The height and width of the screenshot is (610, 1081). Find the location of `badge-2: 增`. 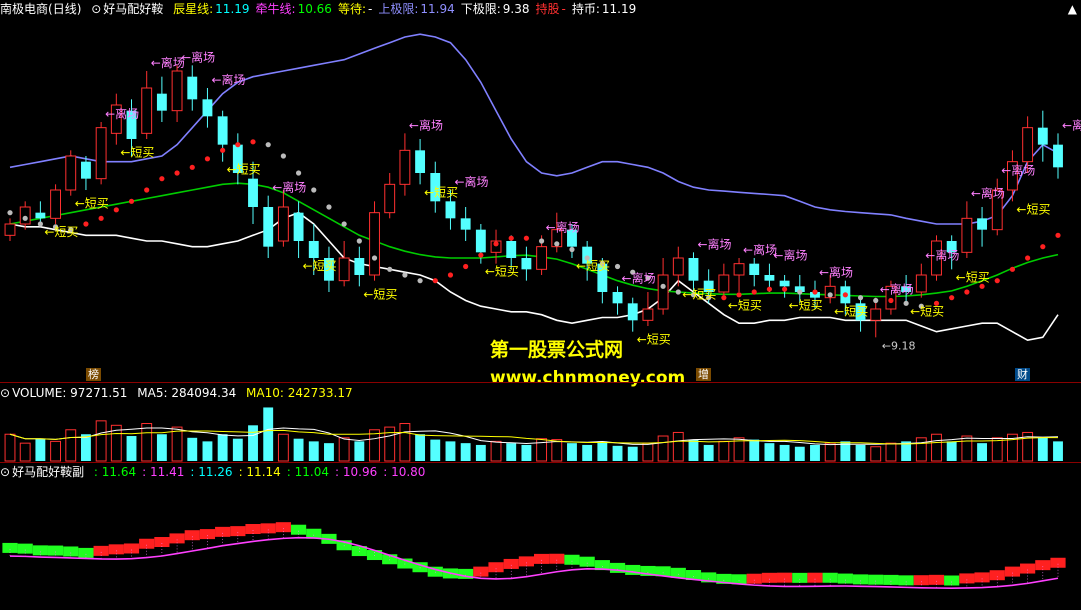

badge-2: 增 is located at coordinates (703, 374).